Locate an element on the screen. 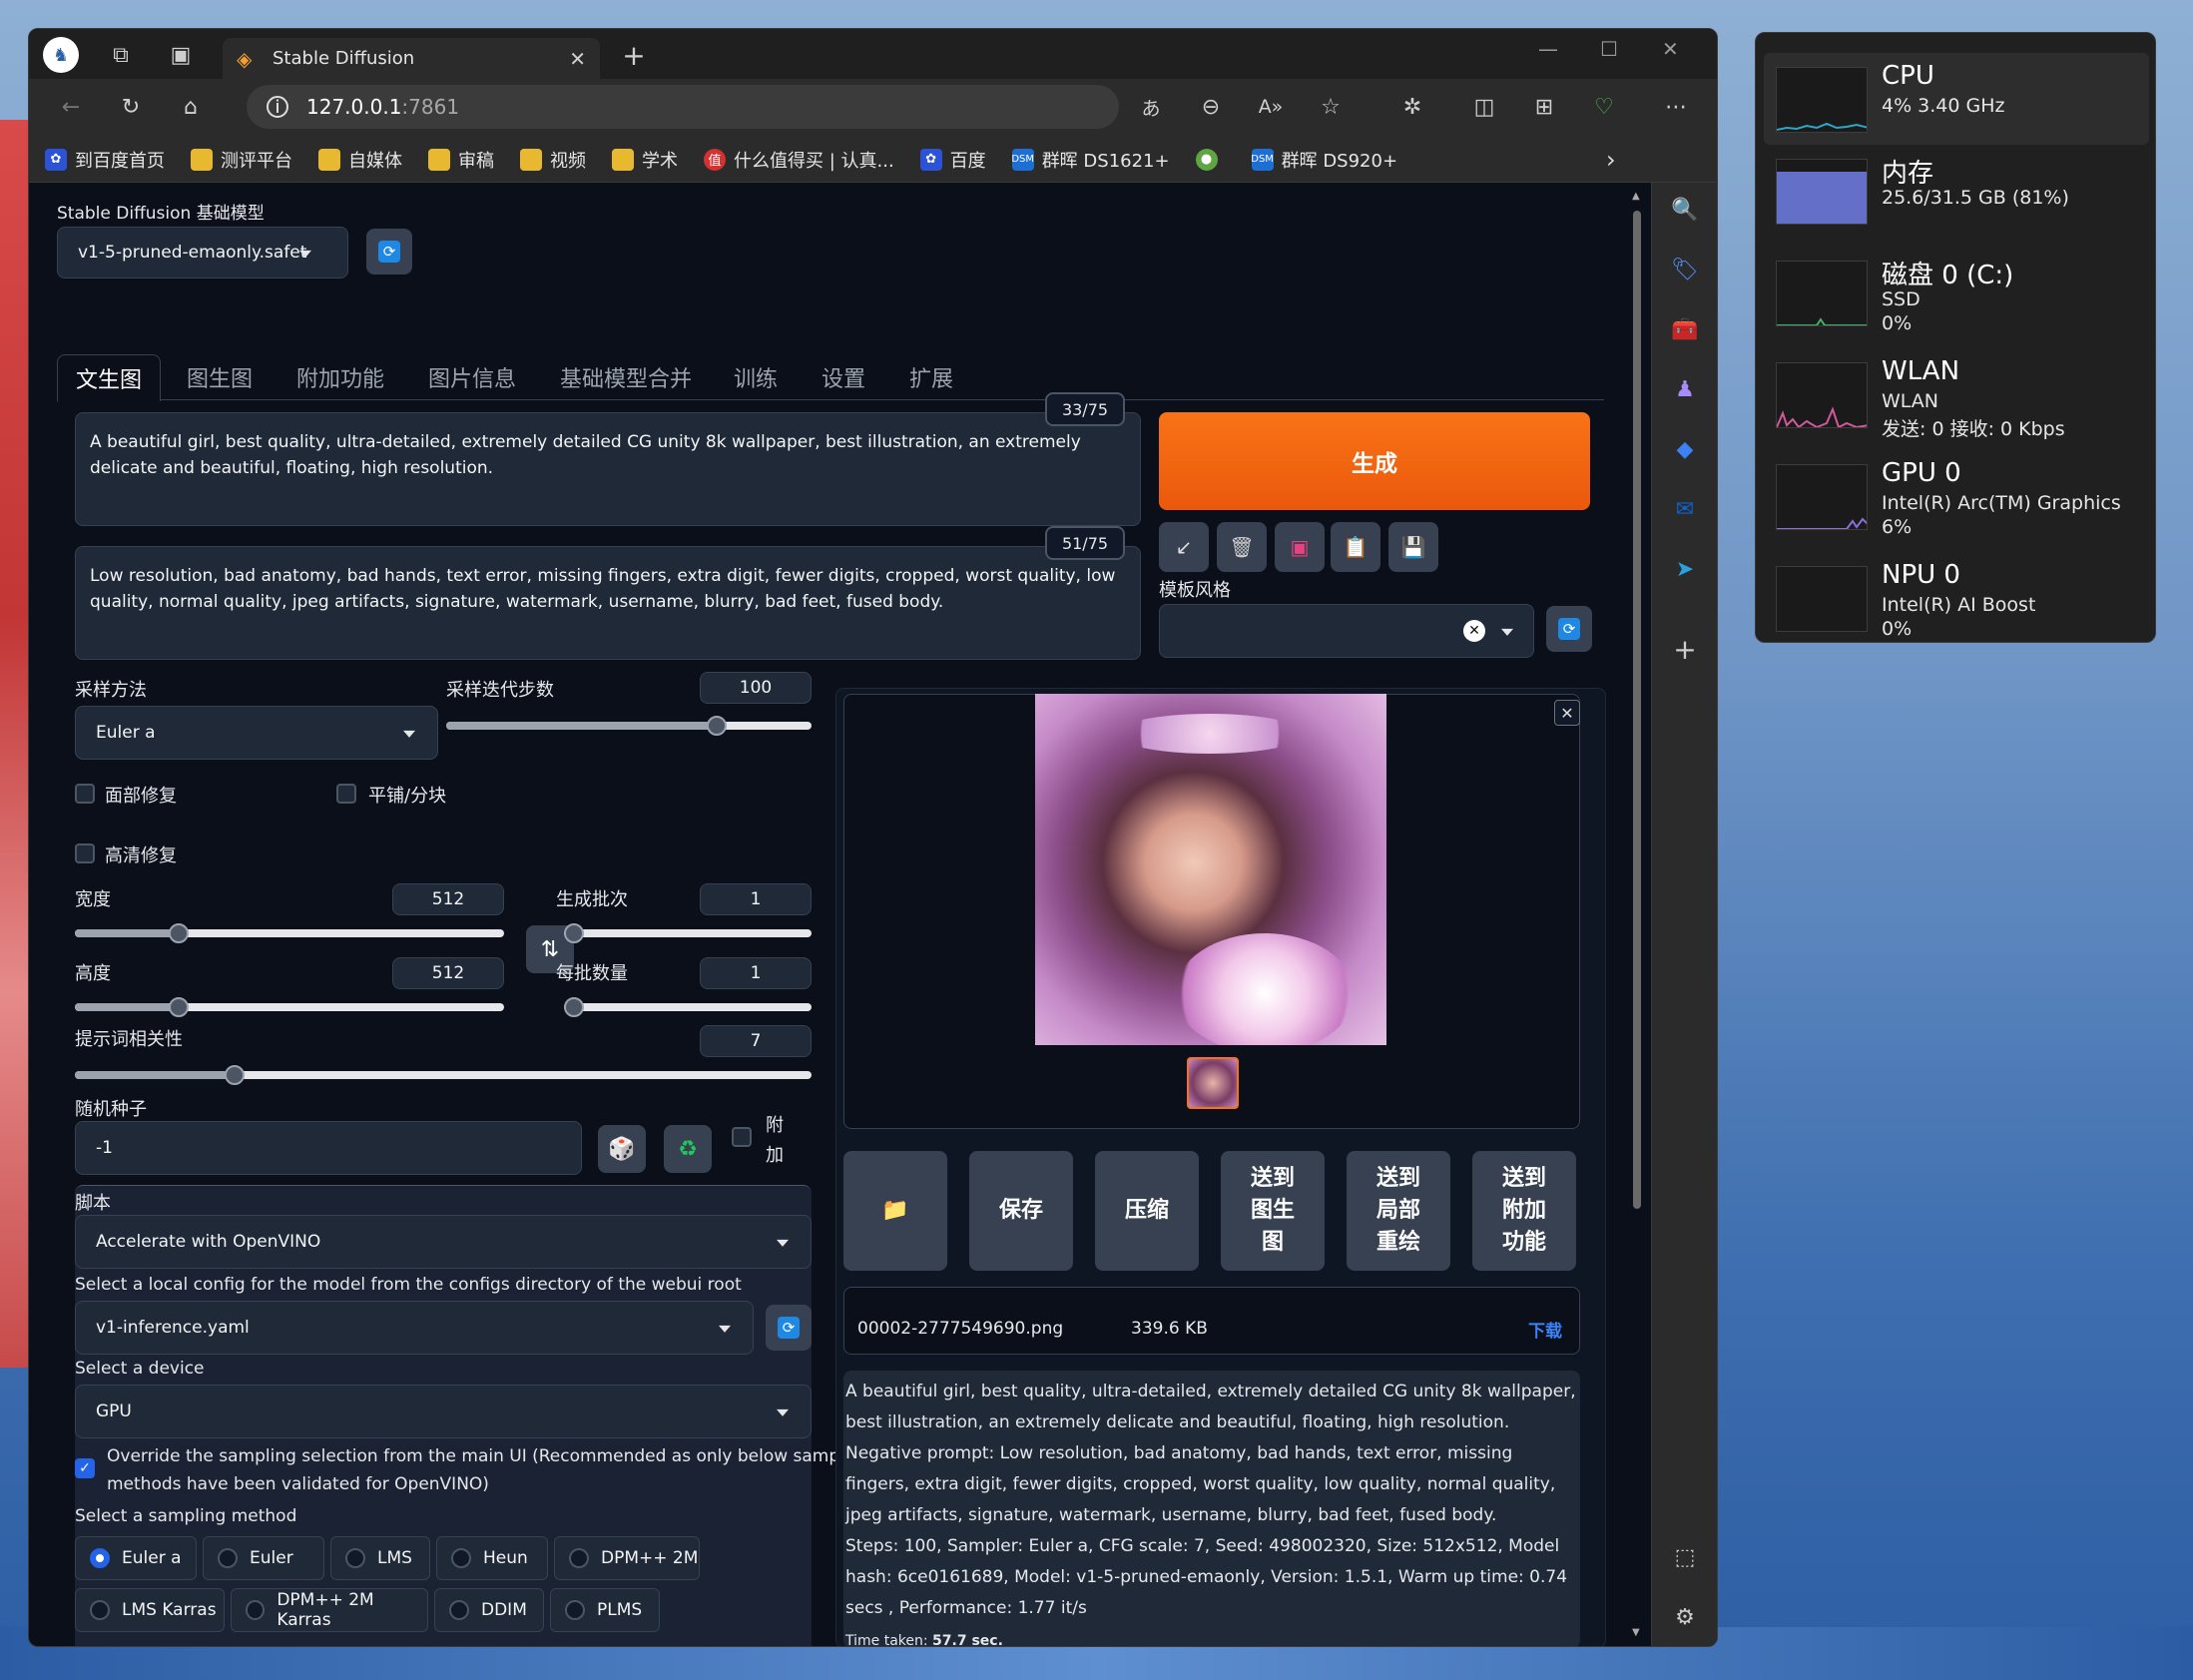 Image resolution: width=2193 pixels, height=1680 pixels. script-dropdown: Accelerate with OpenVINO is located at coordinates (443, 1242).